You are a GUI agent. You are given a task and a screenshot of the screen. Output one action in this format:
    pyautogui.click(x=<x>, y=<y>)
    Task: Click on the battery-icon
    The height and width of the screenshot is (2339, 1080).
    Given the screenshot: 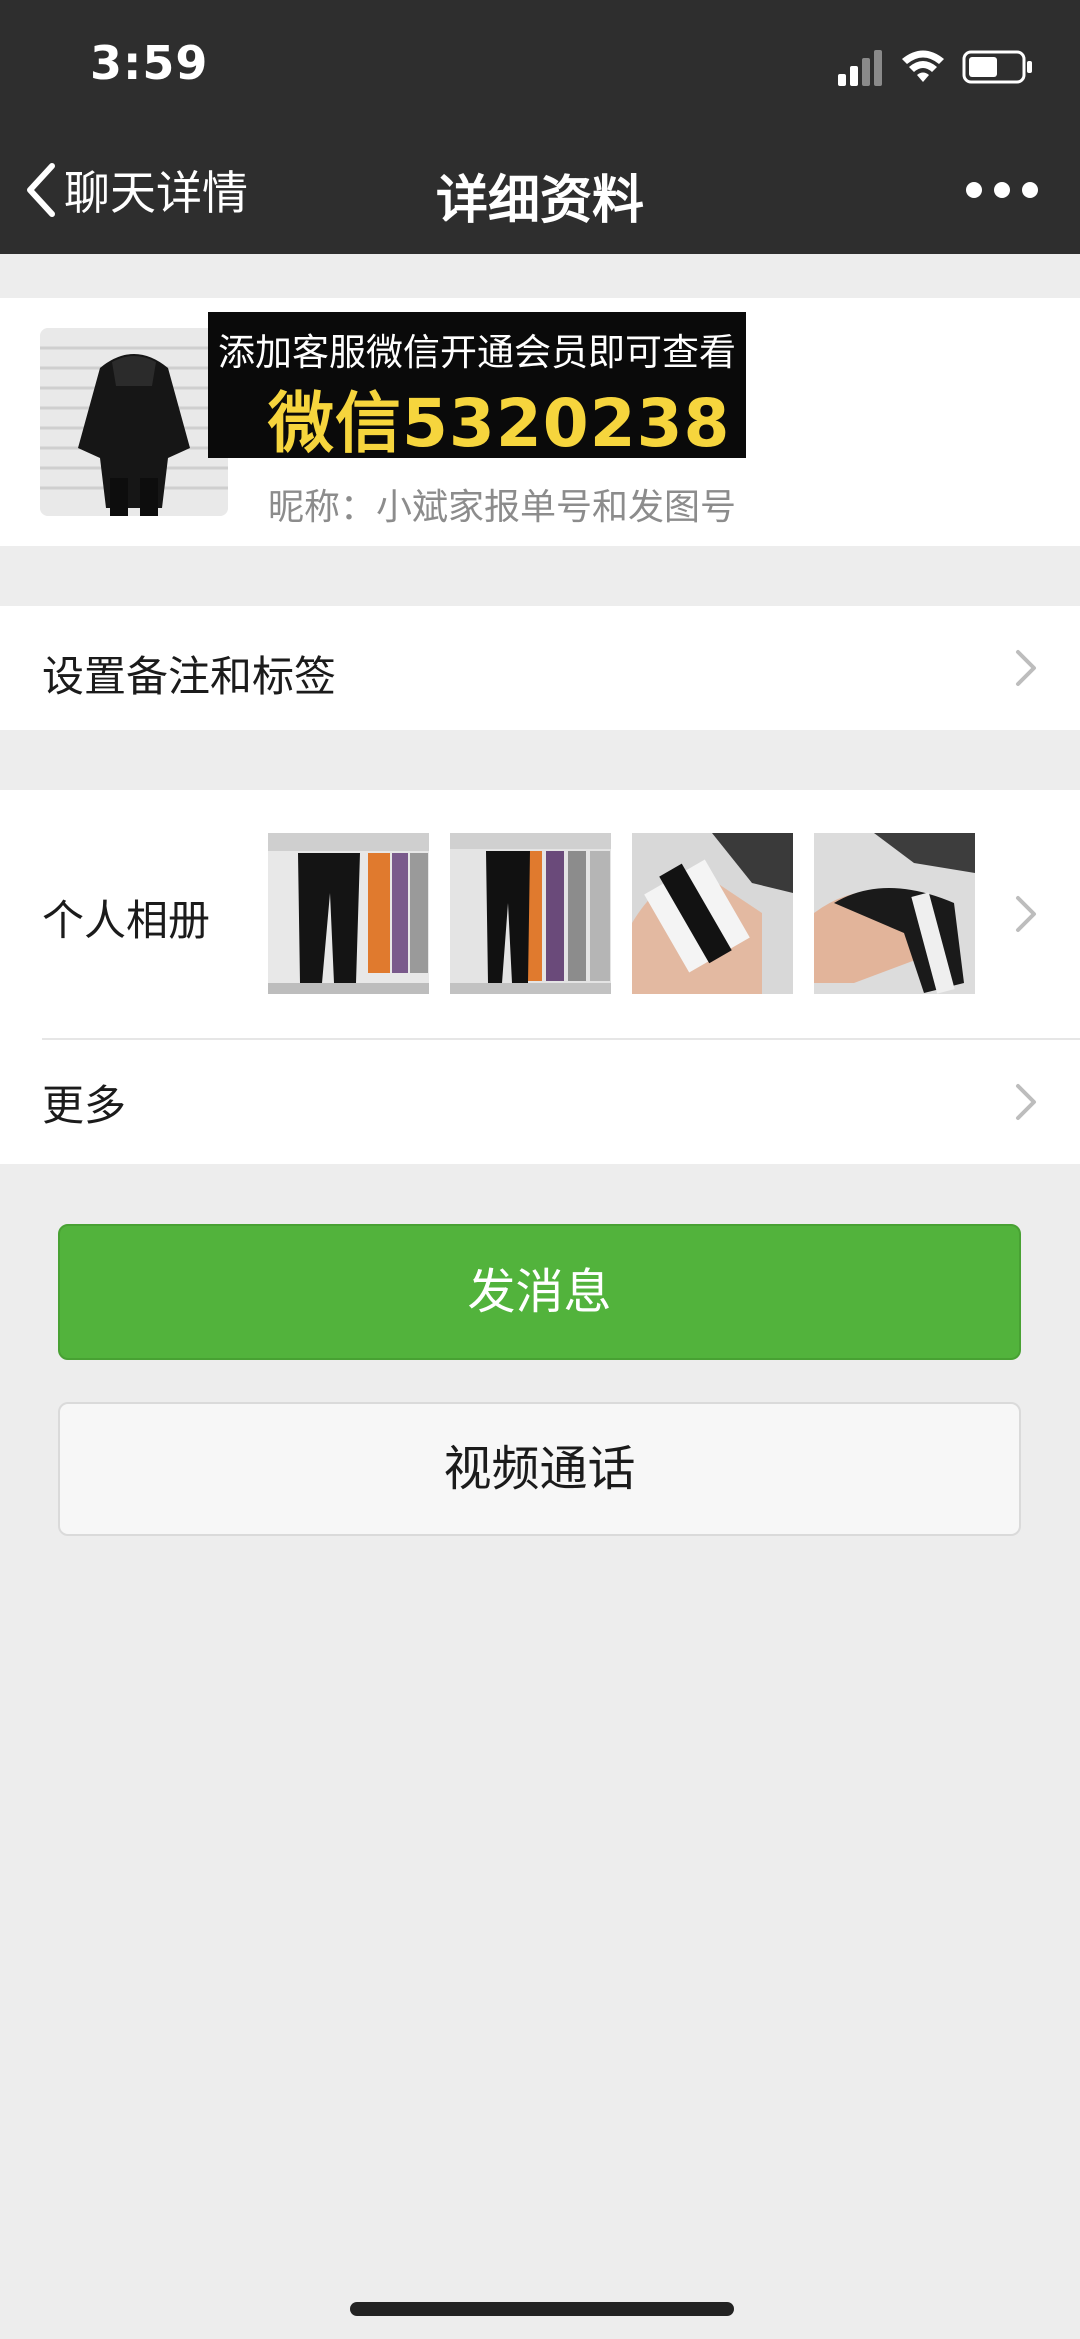 What is the action you would take?
    pyautogui.click(x=997, y=67)
    